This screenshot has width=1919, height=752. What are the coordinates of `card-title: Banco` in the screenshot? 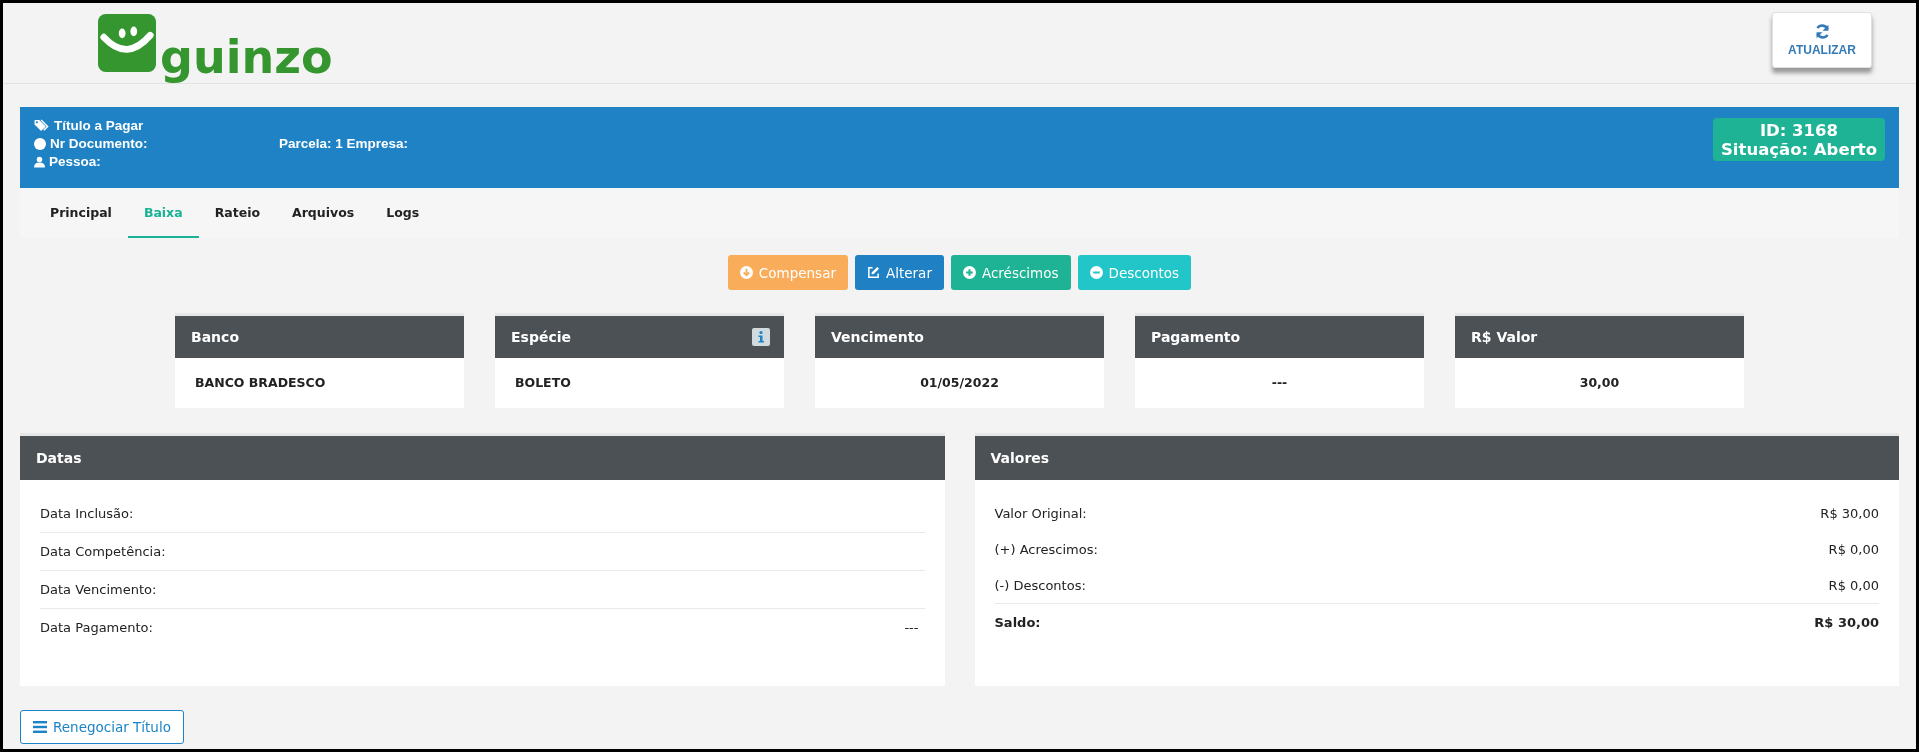 It's located at (215, 337).